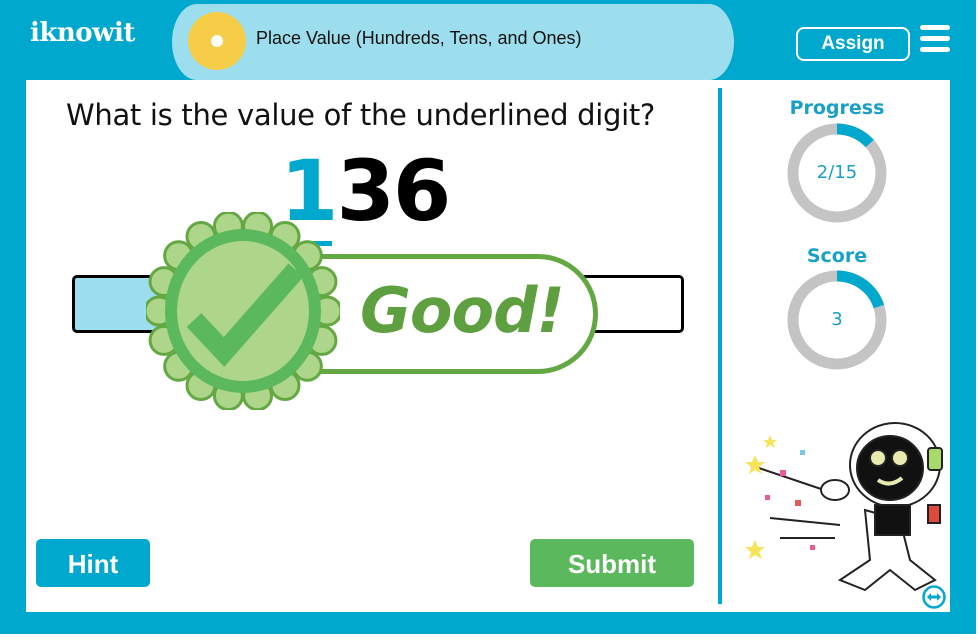 This screenshot has height=640, width=980. Describe the element at coordinates (419, 38) in the screenshot. I see `lesson-title: Place Value (Hundreds, Tens, and Ones)` at that location.